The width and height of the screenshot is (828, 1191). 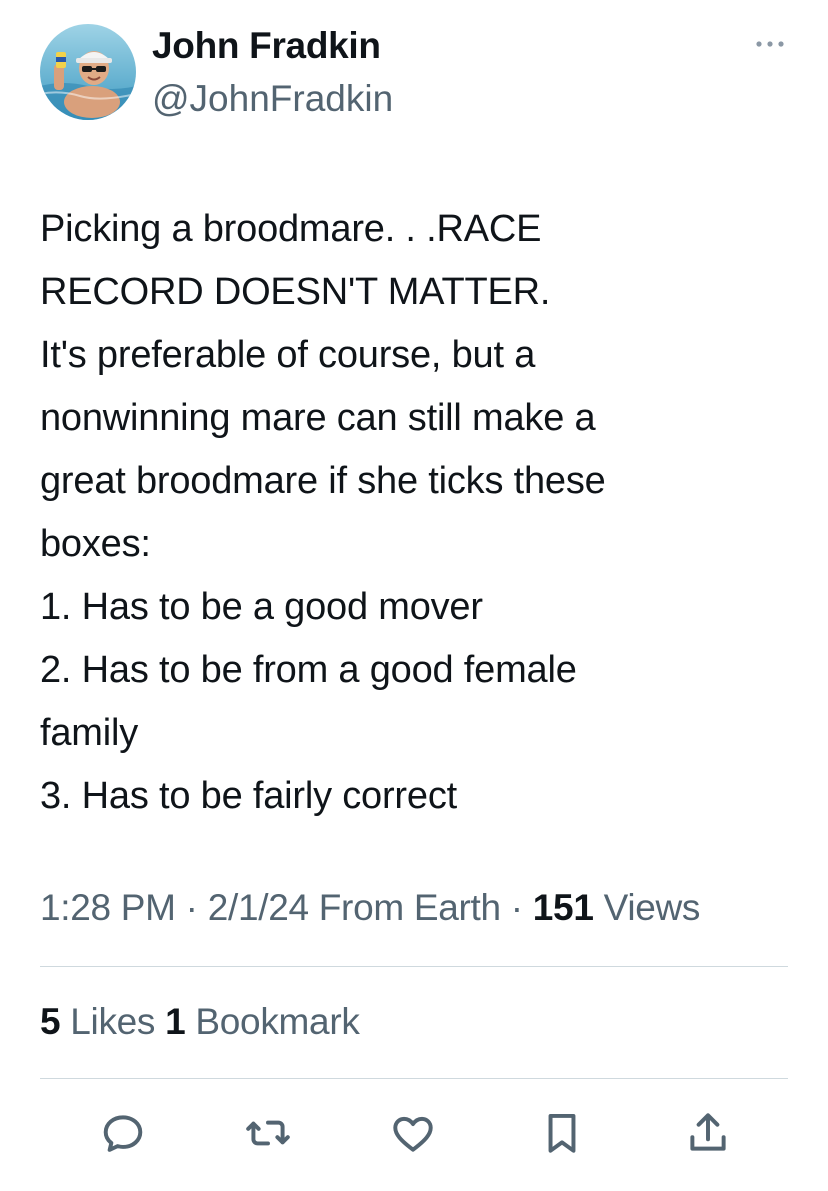 I want to click on tweet-source: From Earth, so click(x=404, y=907).